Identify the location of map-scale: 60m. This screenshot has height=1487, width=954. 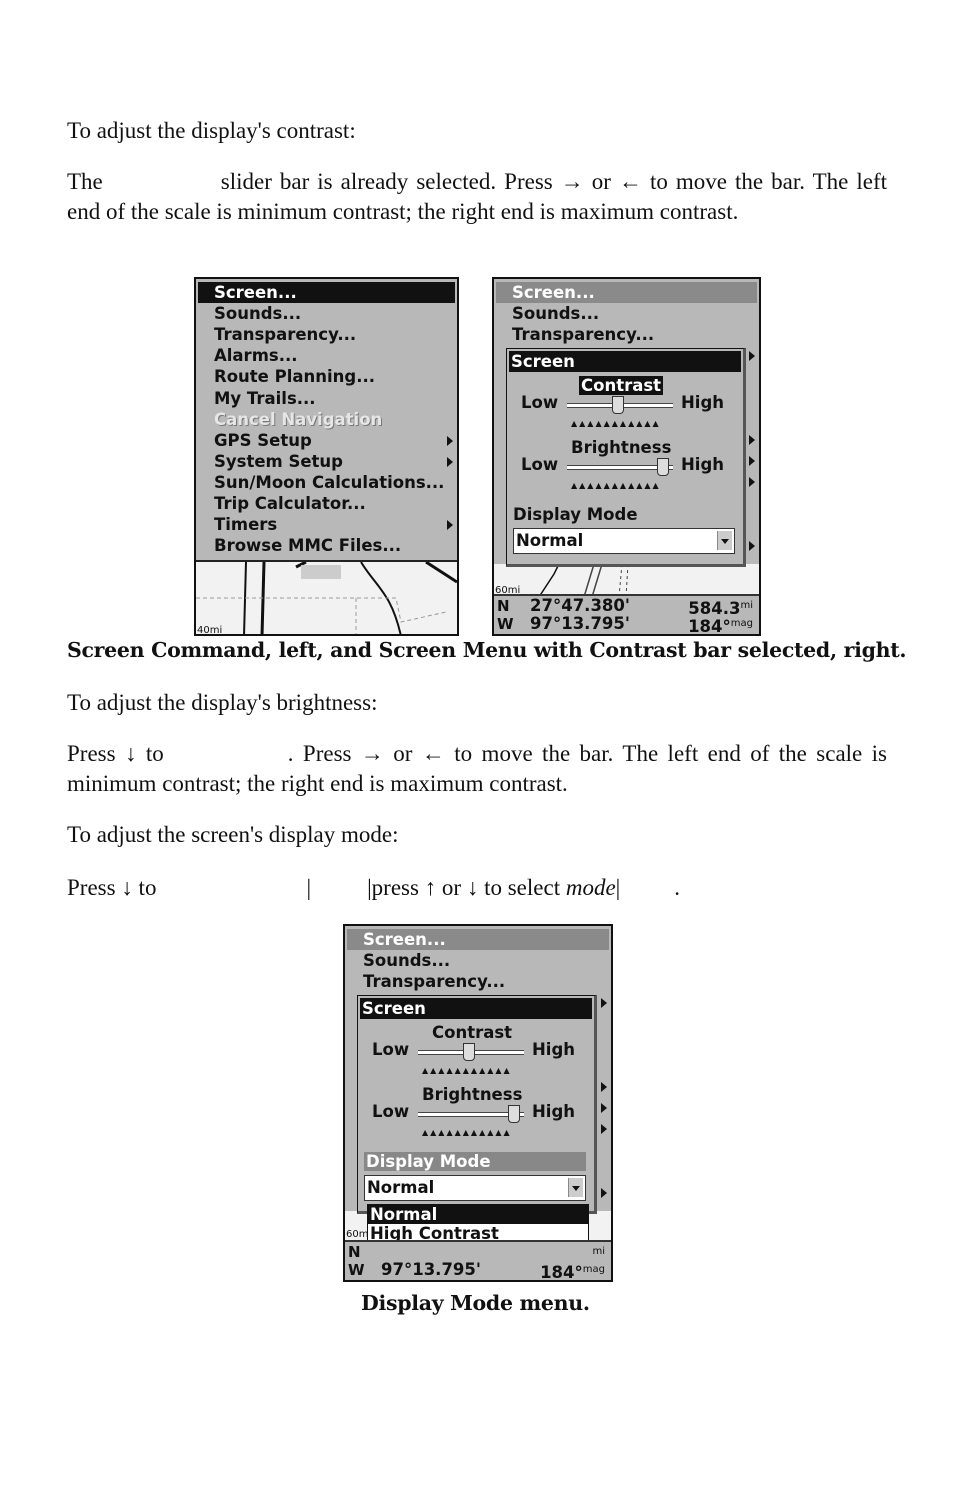
(357, 1234).